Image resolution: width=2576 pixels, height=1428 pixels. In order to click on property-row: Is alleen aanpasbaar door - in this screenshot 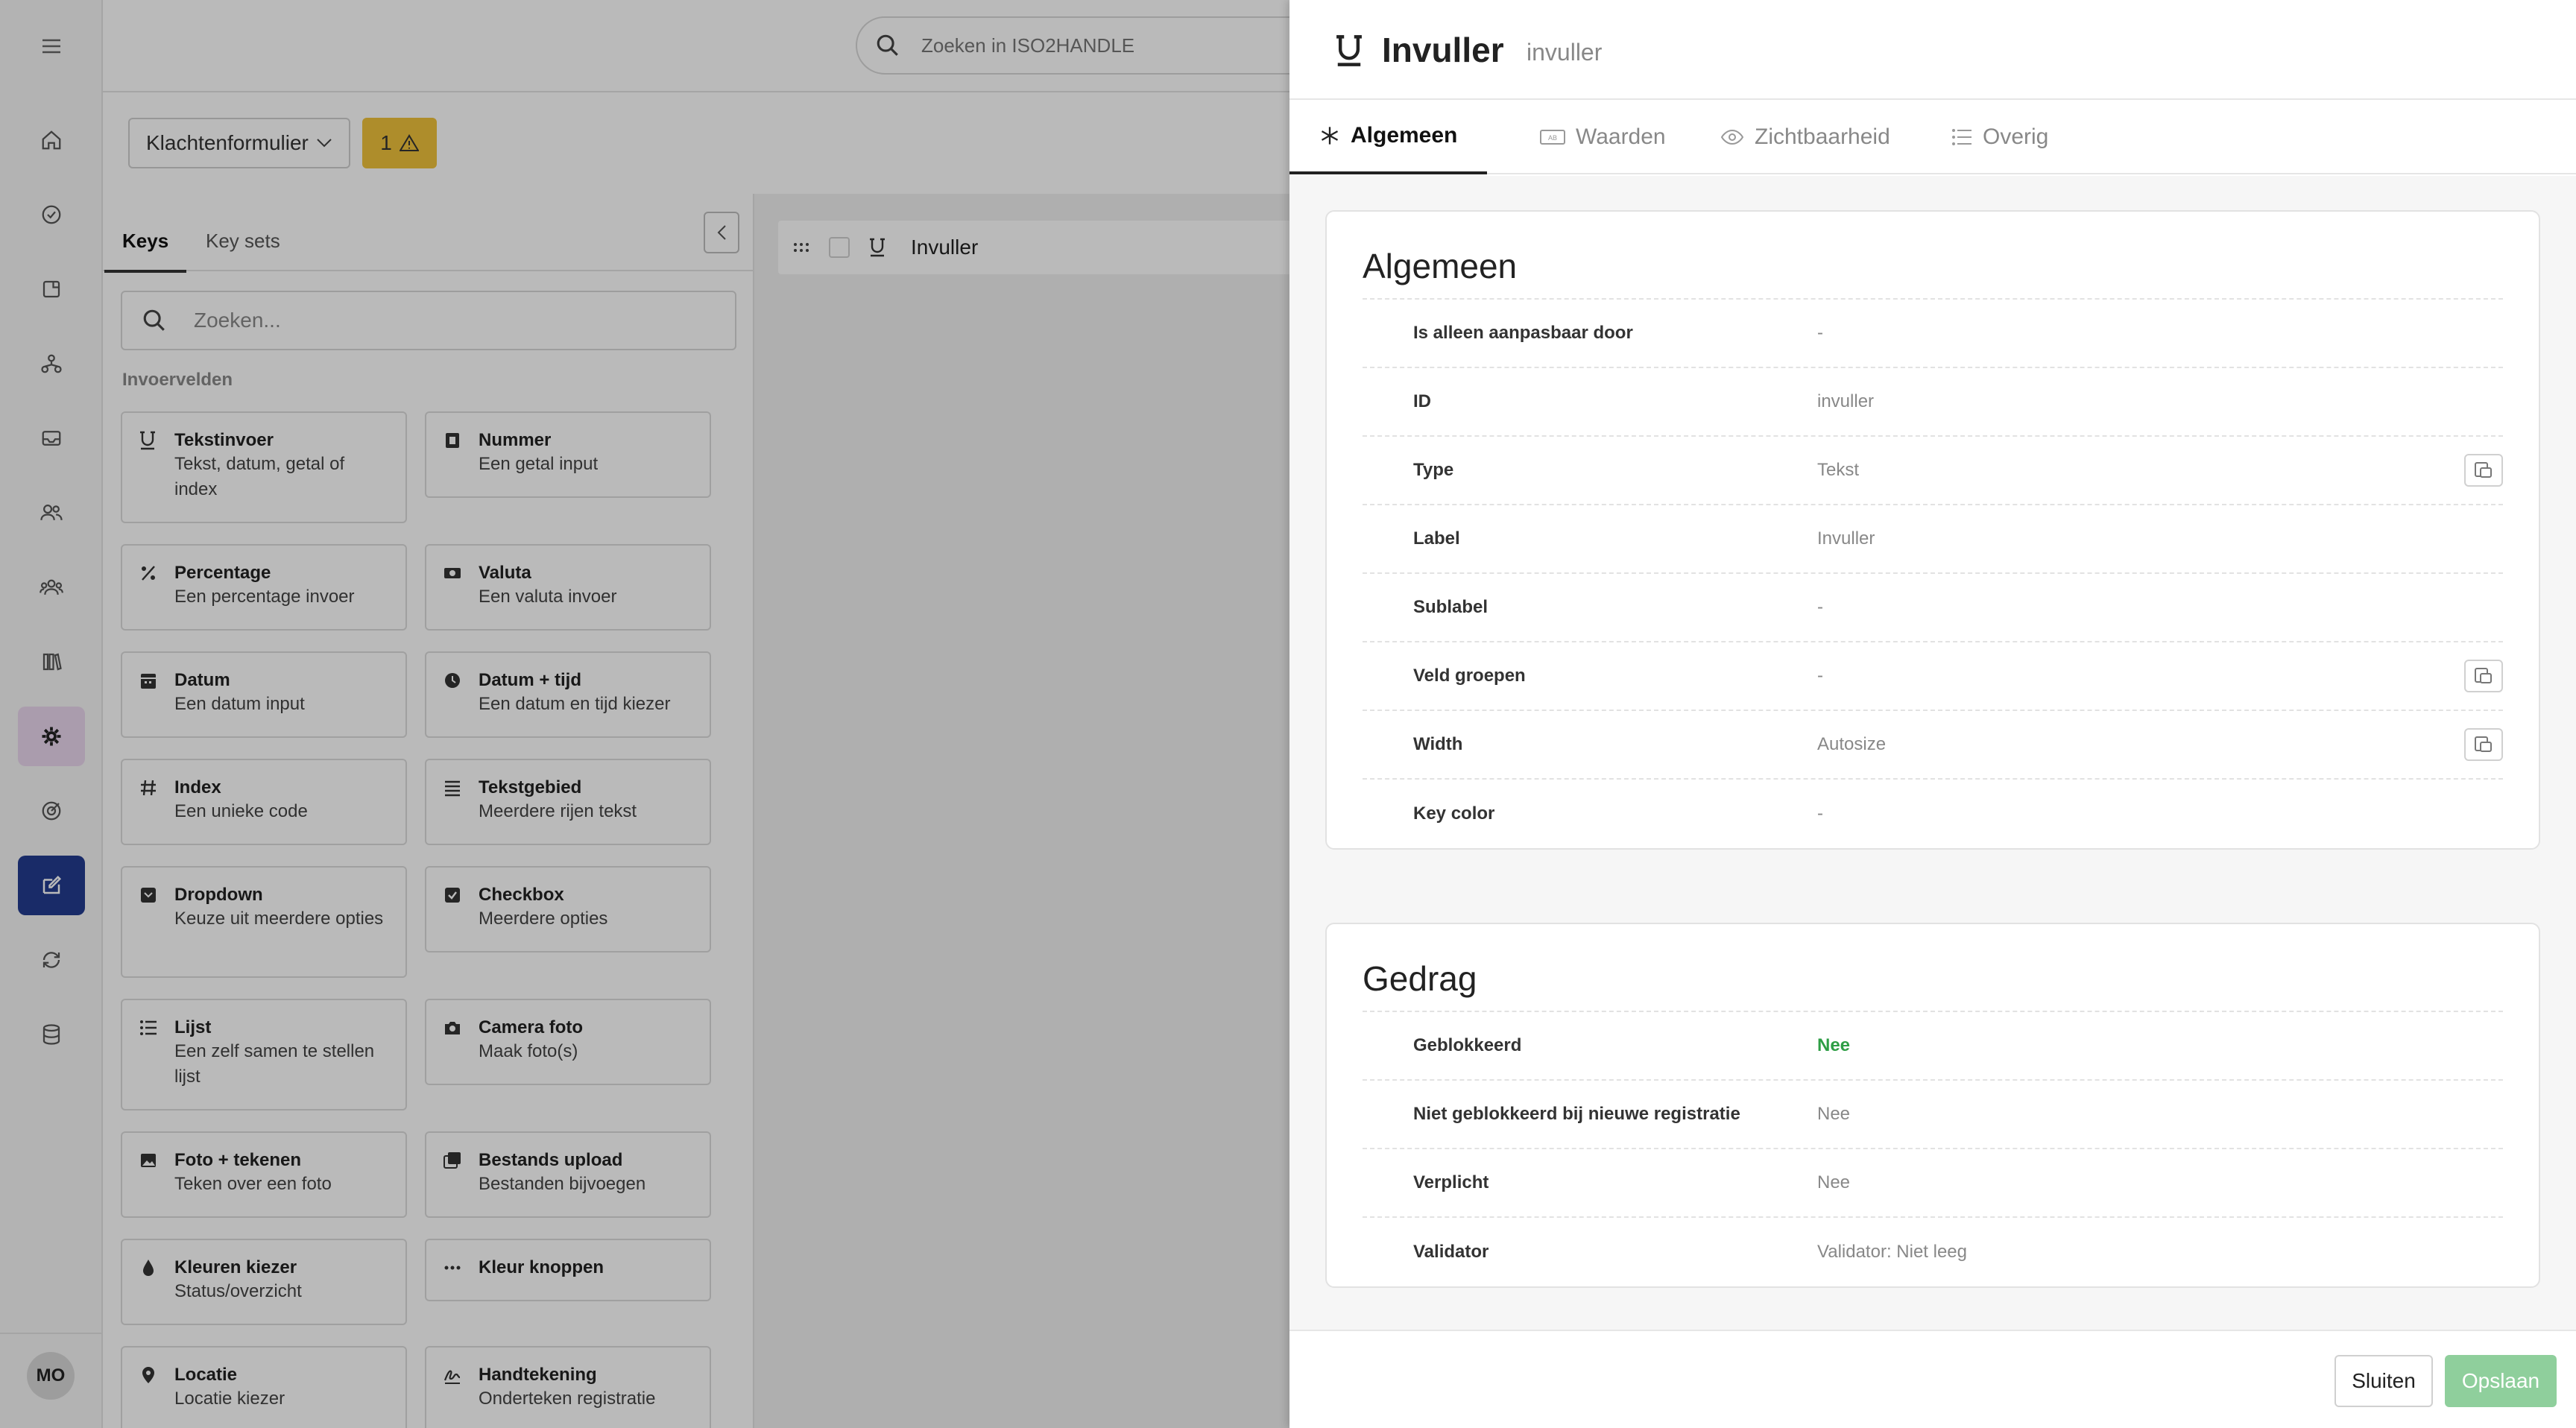, I will do `click(1933, 334)`.